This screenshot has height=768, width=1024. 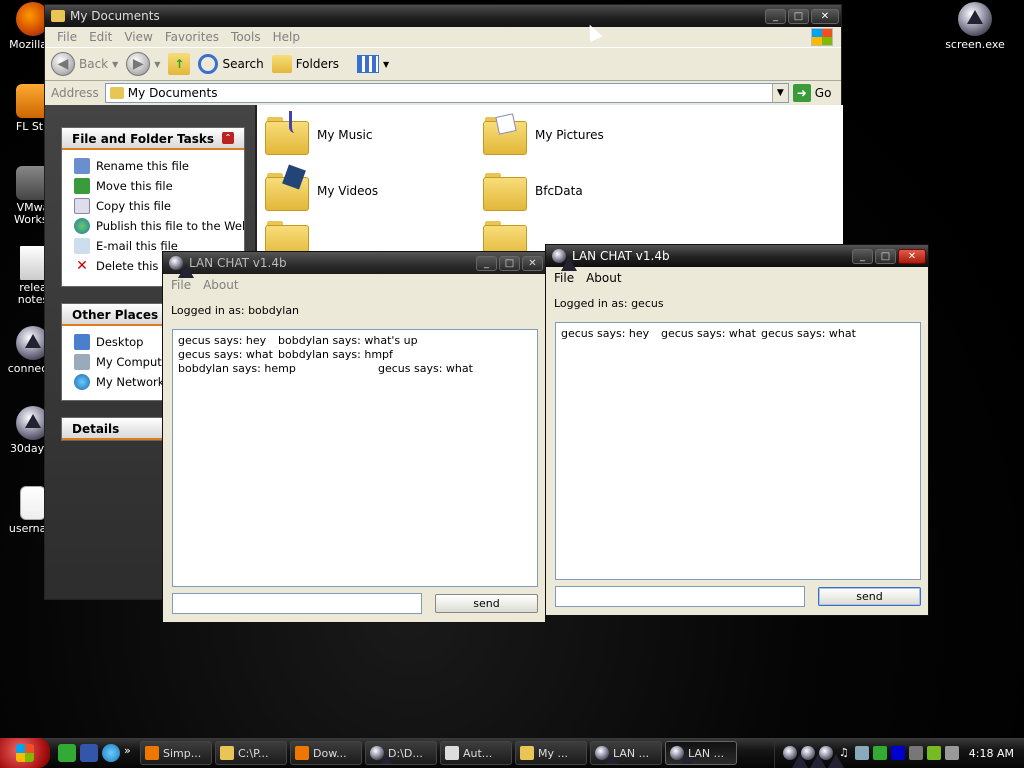 I want to click on folders-button: Folders, so click(x=305, y=64).